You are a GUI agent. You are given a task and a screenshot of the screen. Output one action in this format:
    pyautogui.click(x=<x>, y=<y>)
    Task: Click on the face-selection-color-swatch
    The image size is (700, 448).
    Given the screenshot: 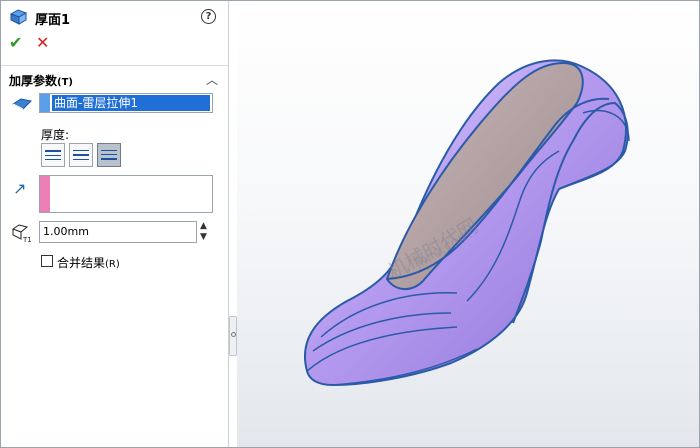 What is the action you would take?
    pyautogui.click(x=45, y=103)
    